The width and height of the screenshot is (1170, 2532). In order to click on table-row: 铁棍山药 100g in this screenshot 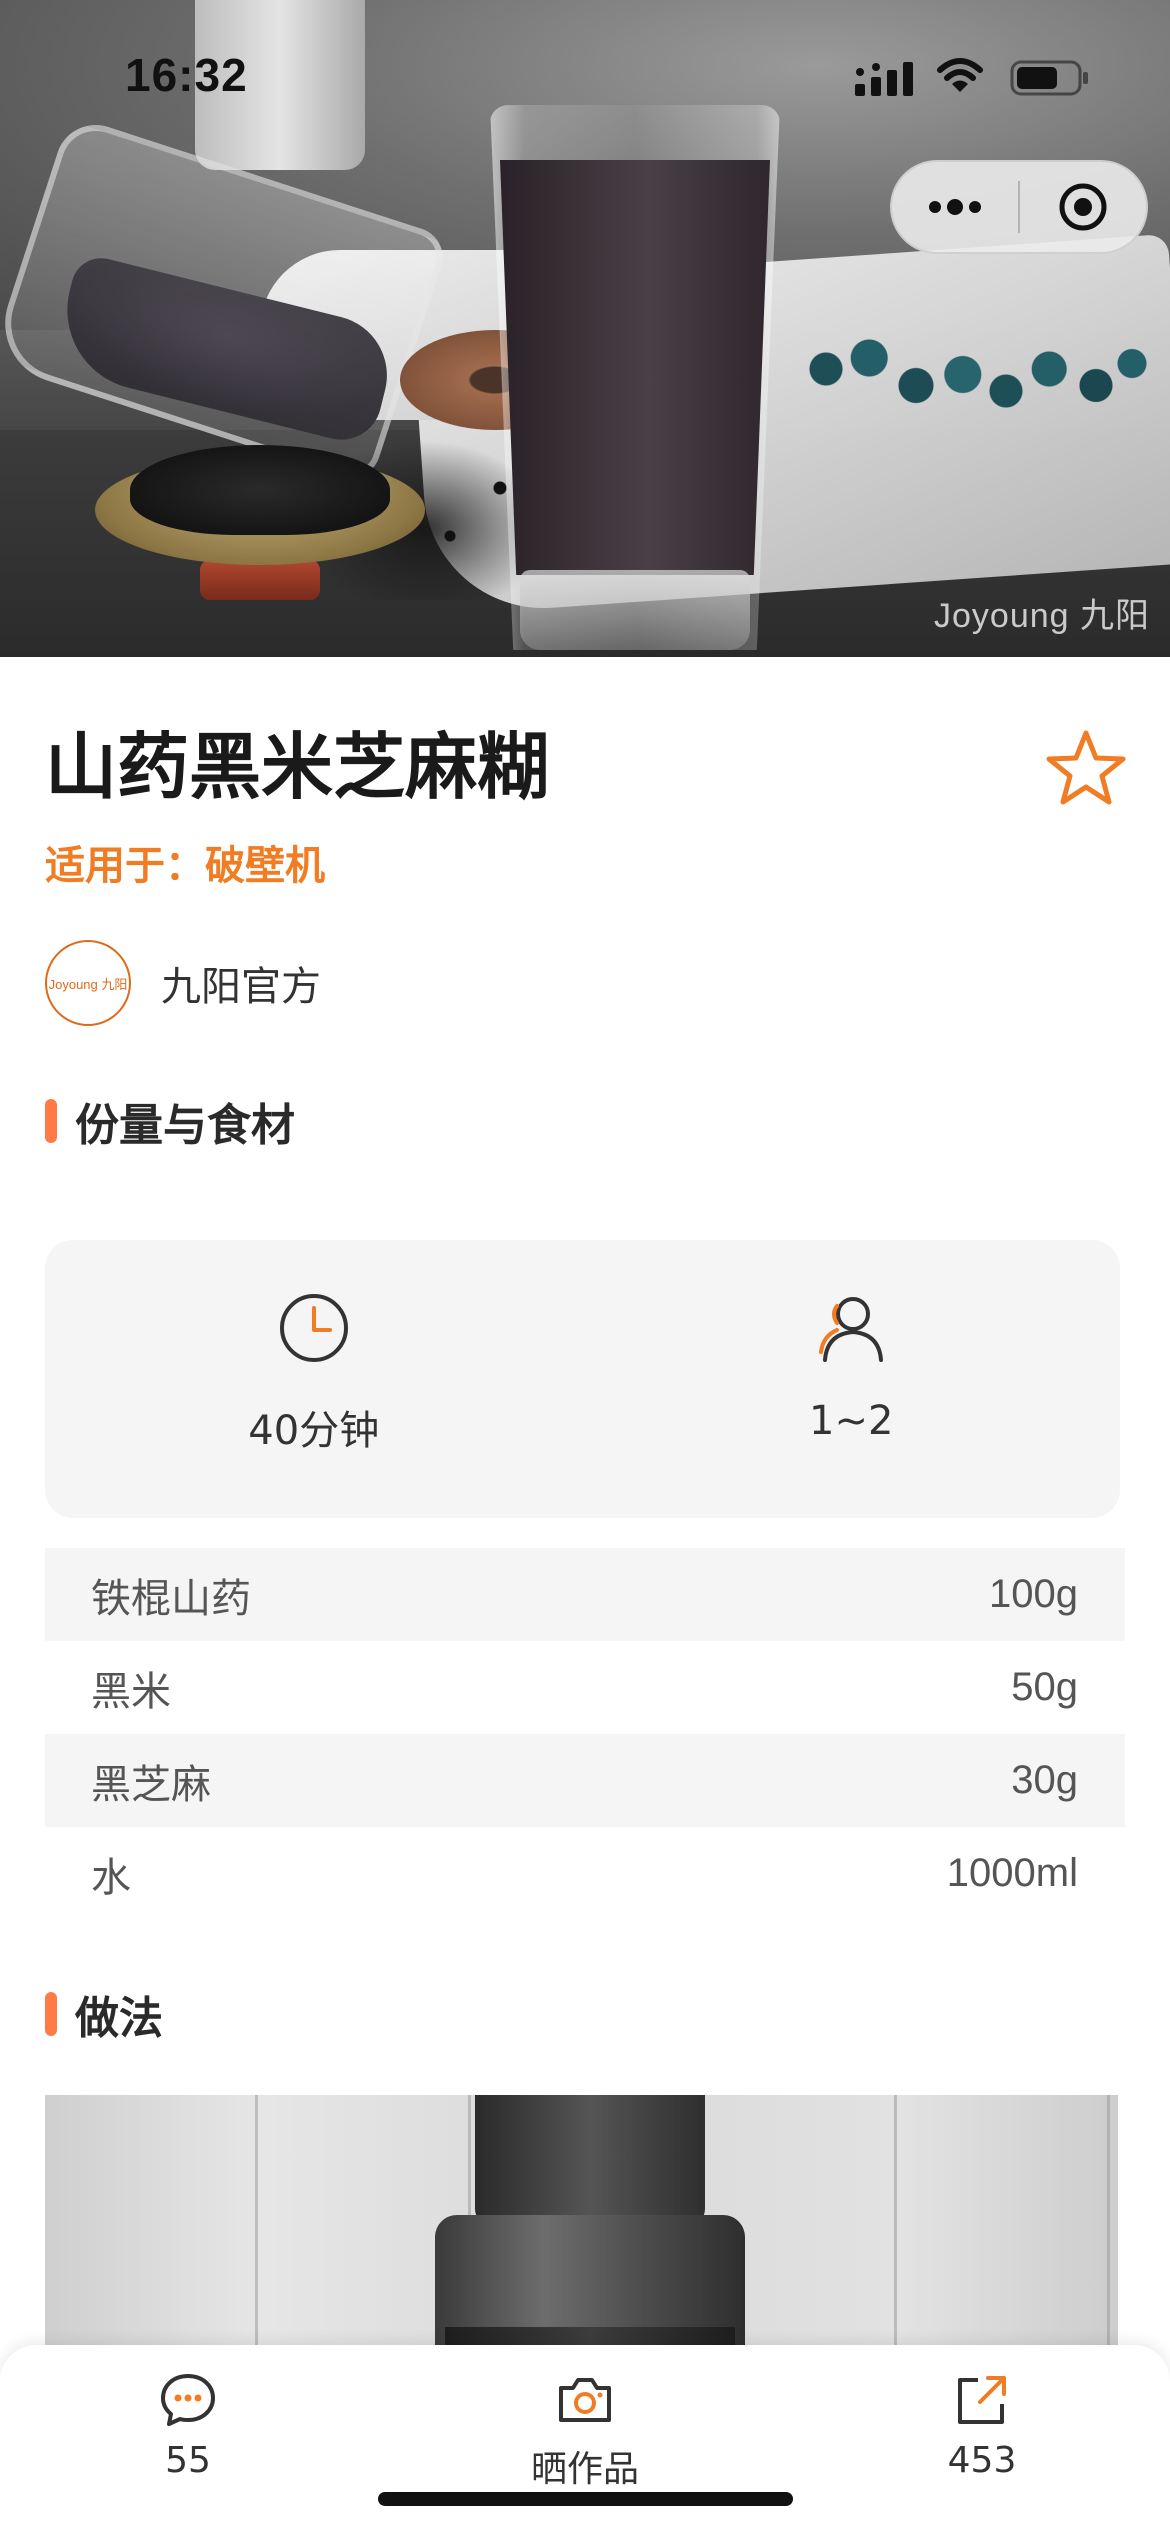, I will do `click(585, 1594)`.